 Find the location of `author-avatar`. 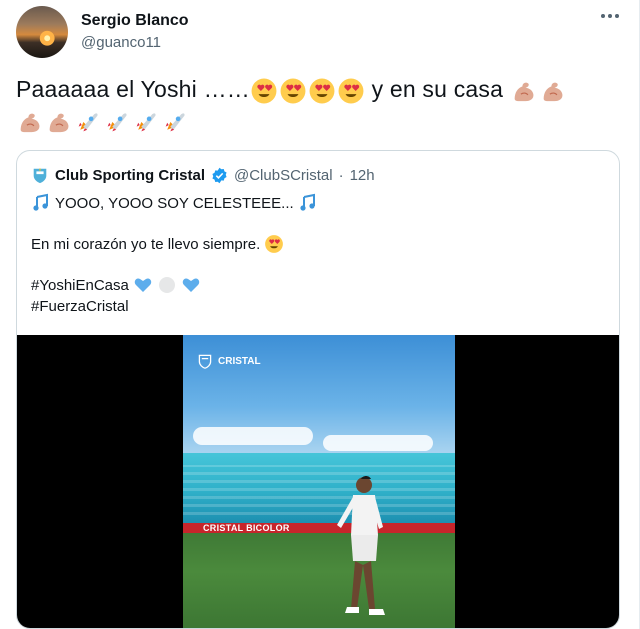

author-avatar is located at coordinates (42, 32).